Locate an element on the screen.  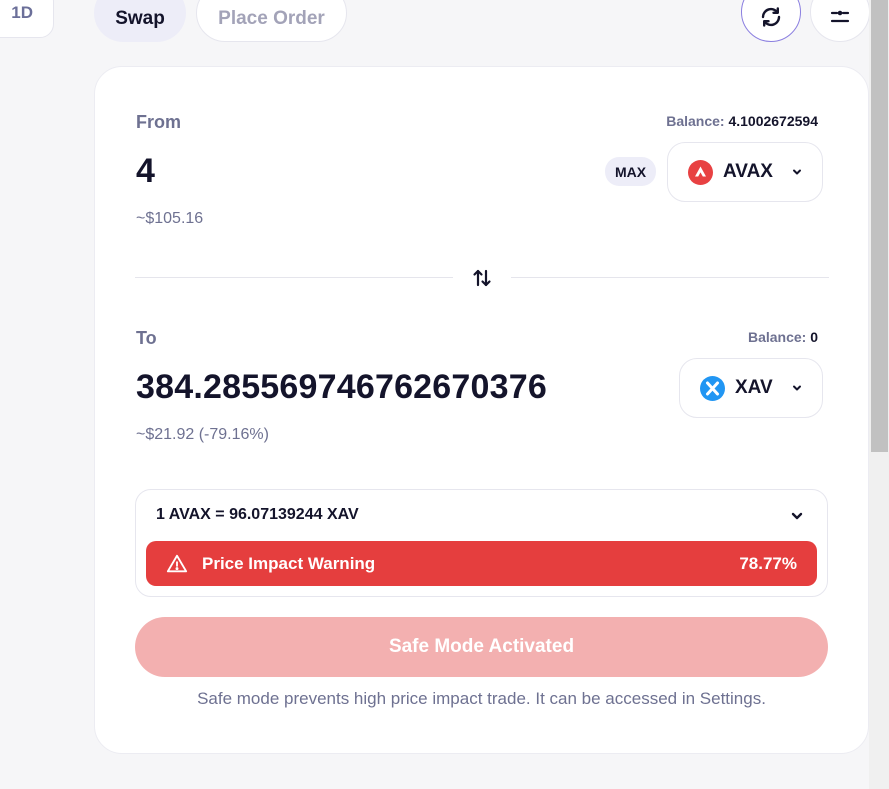
from-amount-input: 4 is located at coordinates (145, 171).